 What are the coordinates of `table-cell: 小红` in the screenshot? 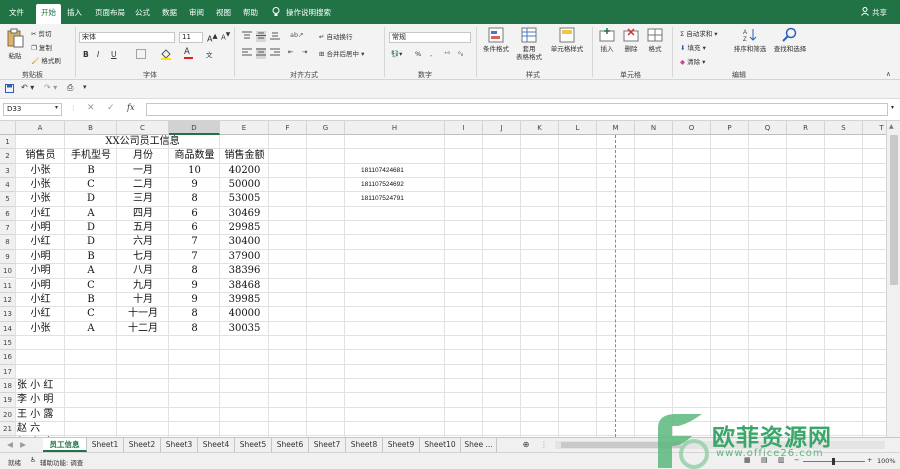 It's located at (40, 242).